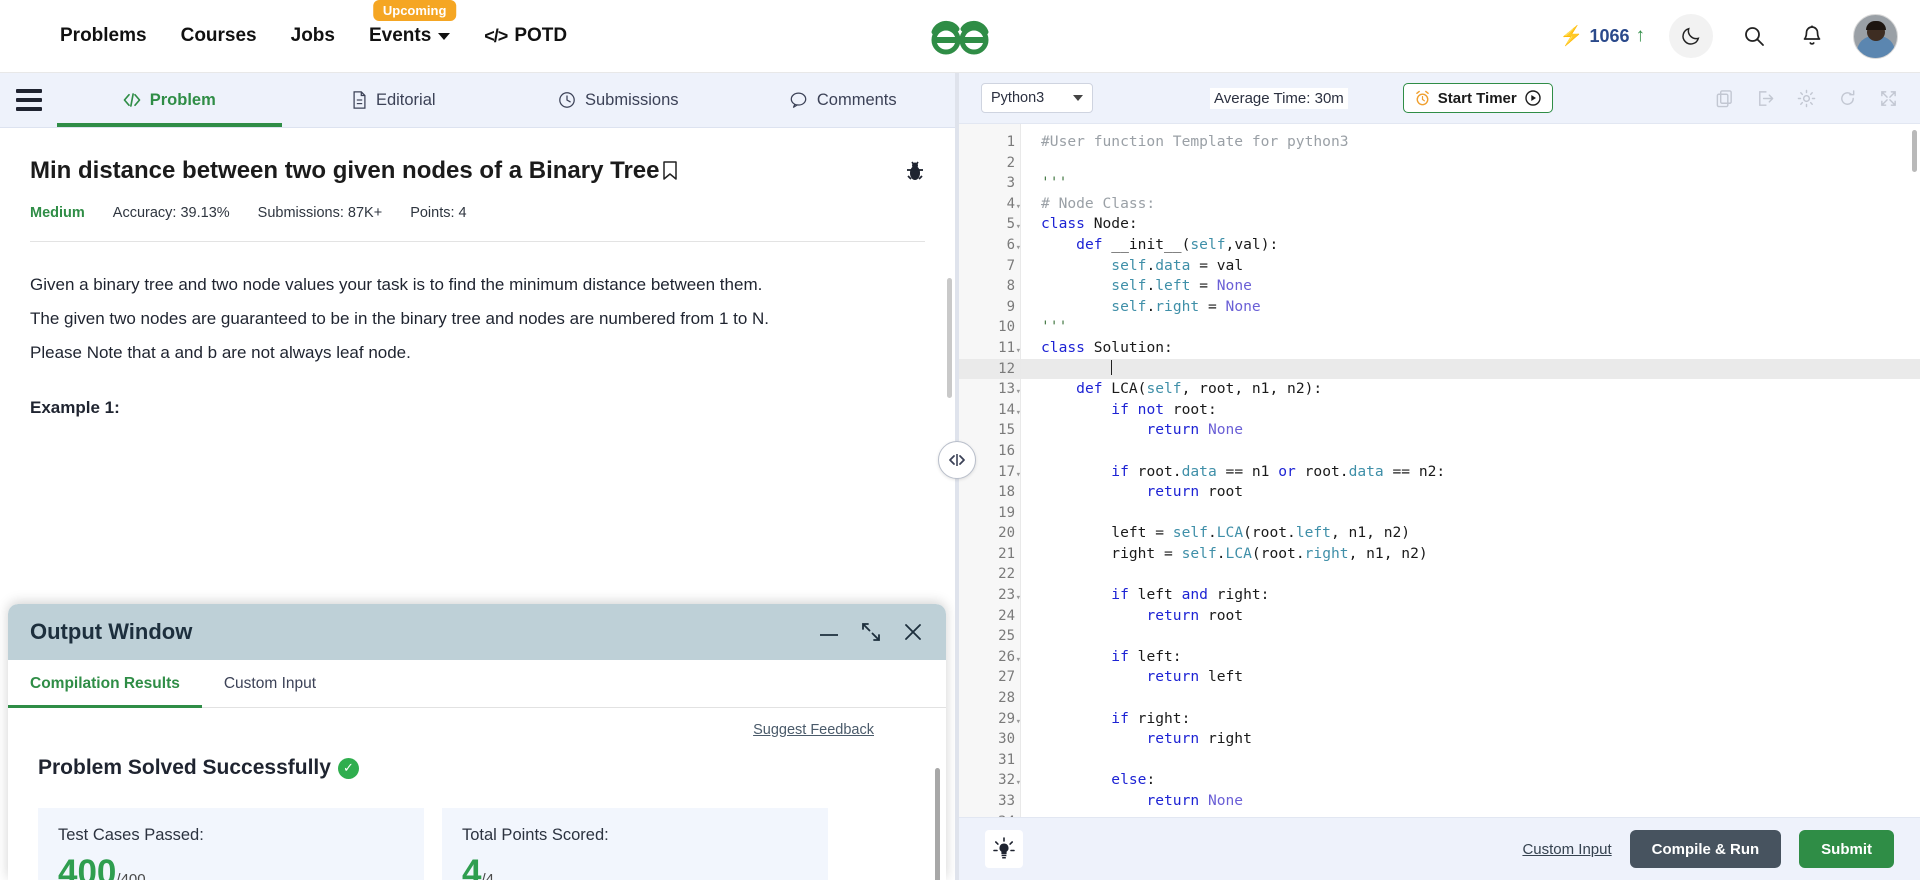  Describe the element at coordinates (990, 719) in the screenshot. I see `line-number: 29 ▾` at that location.